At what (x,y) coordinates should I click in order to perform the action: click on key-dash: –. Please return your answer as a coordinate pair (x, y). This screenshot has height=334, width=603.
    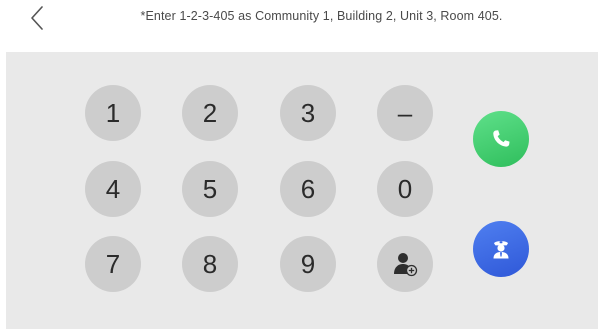
    Looking at the image, I should click on (405, 113).